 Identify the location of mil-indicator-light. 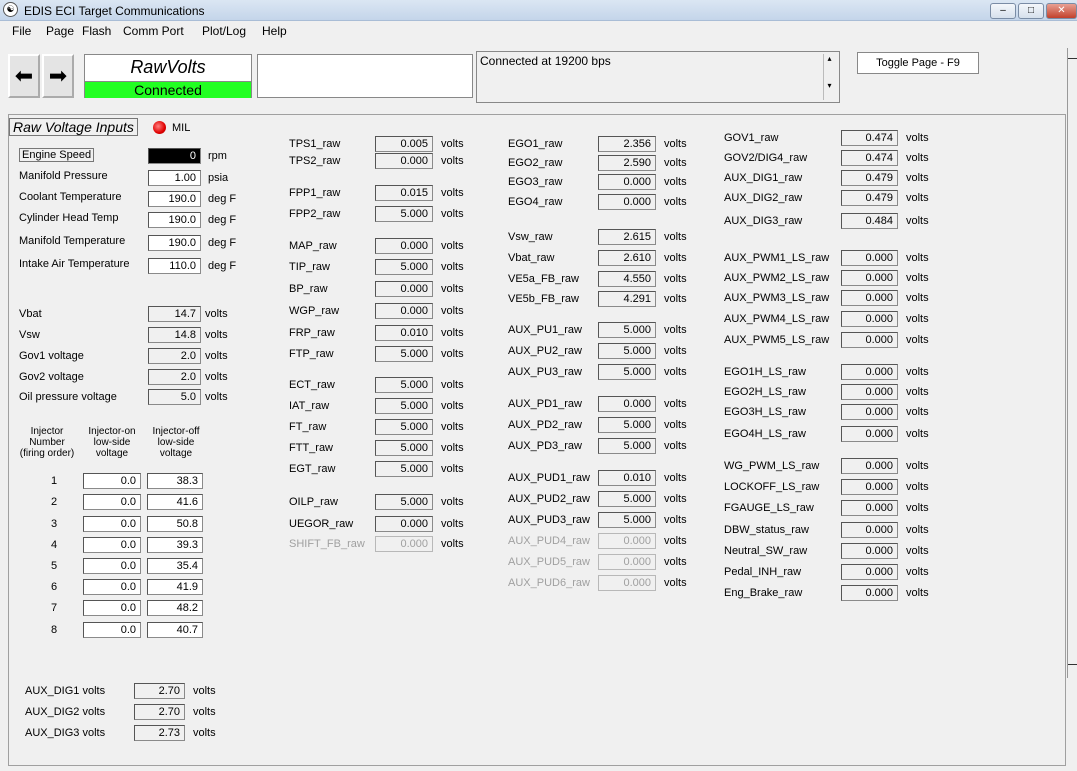
(159, 127).